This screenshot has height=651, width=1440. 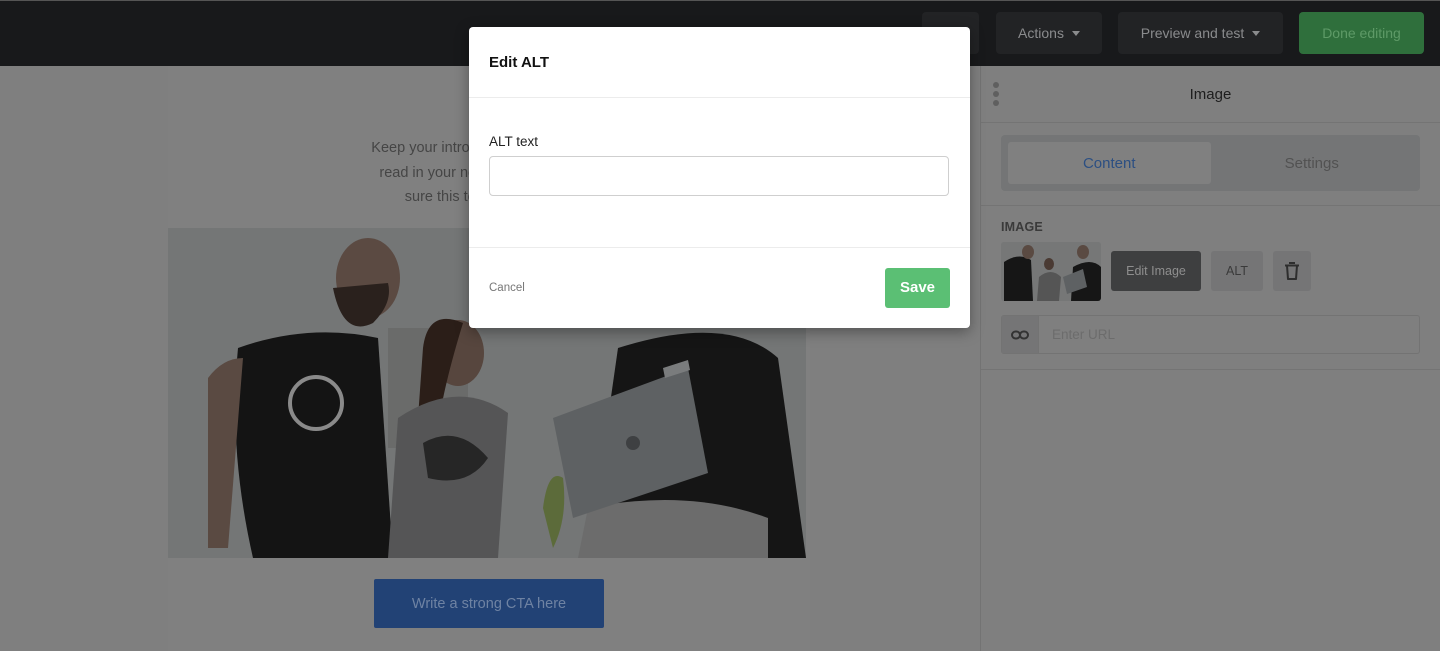 I want to click on panel-tabs: Content Settings, so click(x=1210, y=163).